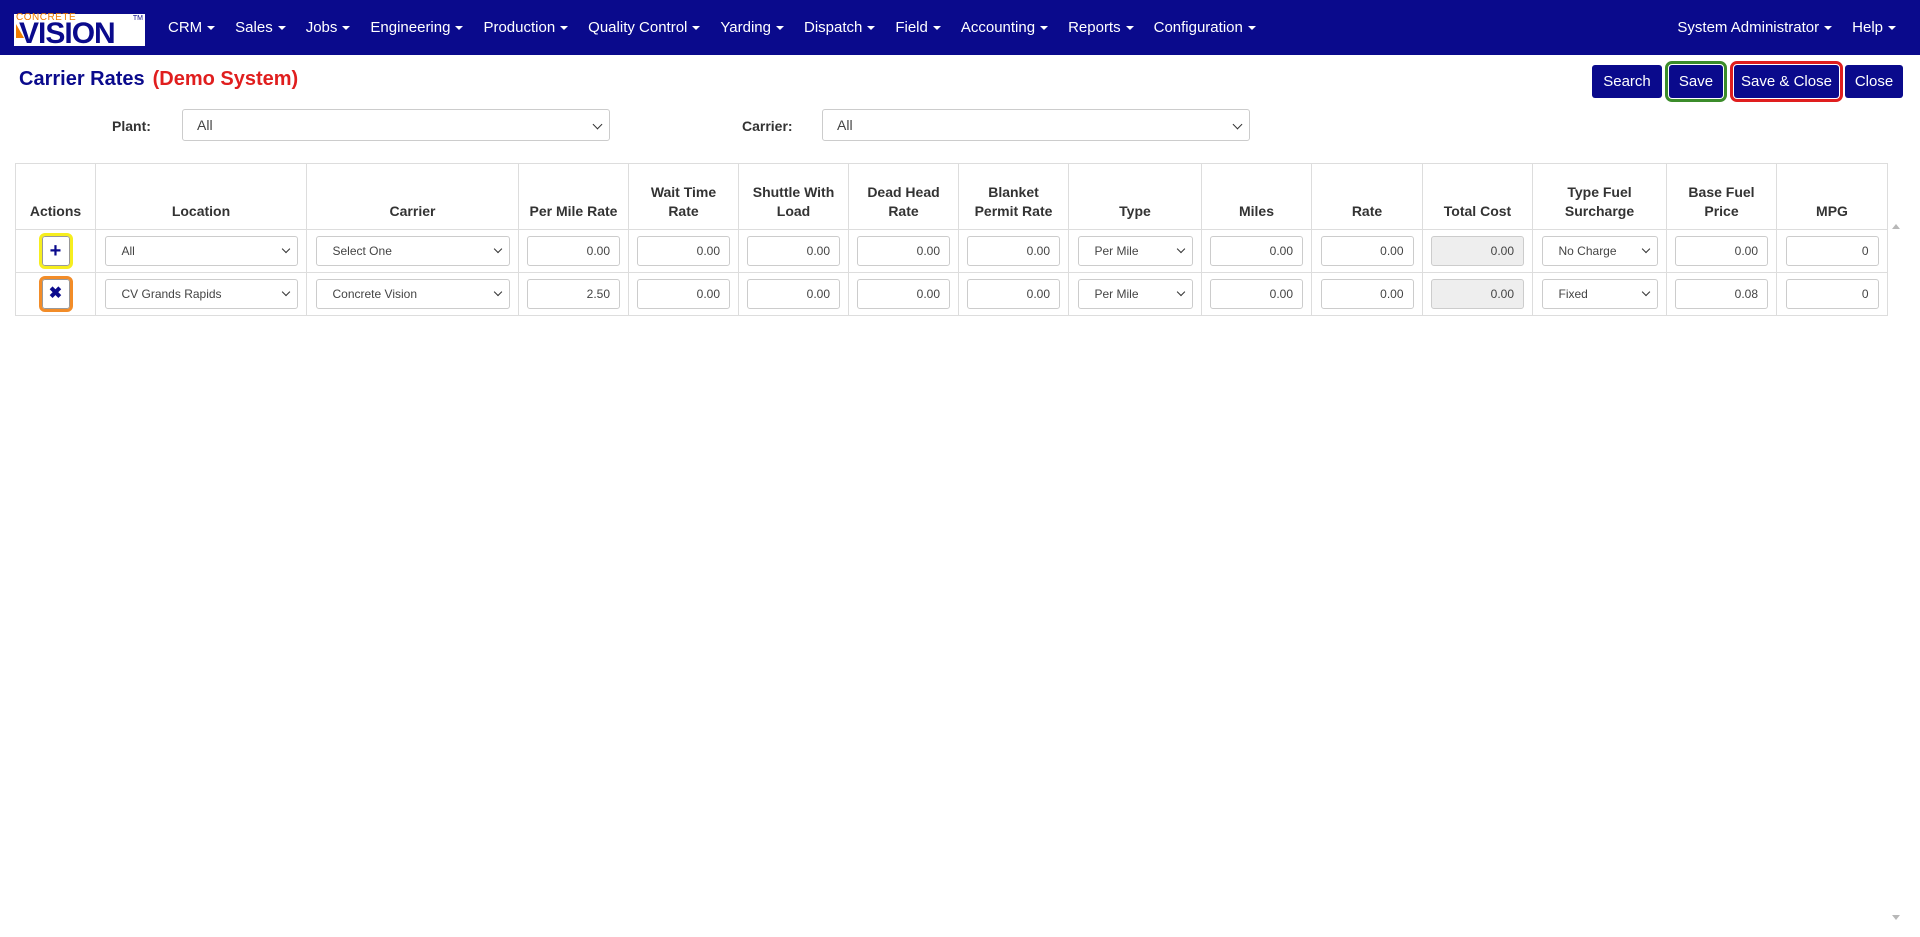  Describe the element at coordinates (55, 294) in the screenshot. I see `remove-row-button: ✖` at that location.